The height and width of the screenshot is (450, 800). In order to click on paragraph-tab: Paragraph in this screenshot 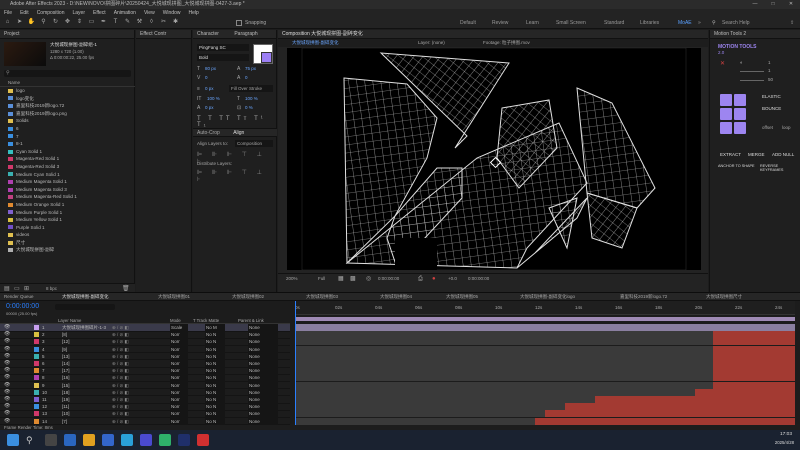, I will do `click(245, 34)`.